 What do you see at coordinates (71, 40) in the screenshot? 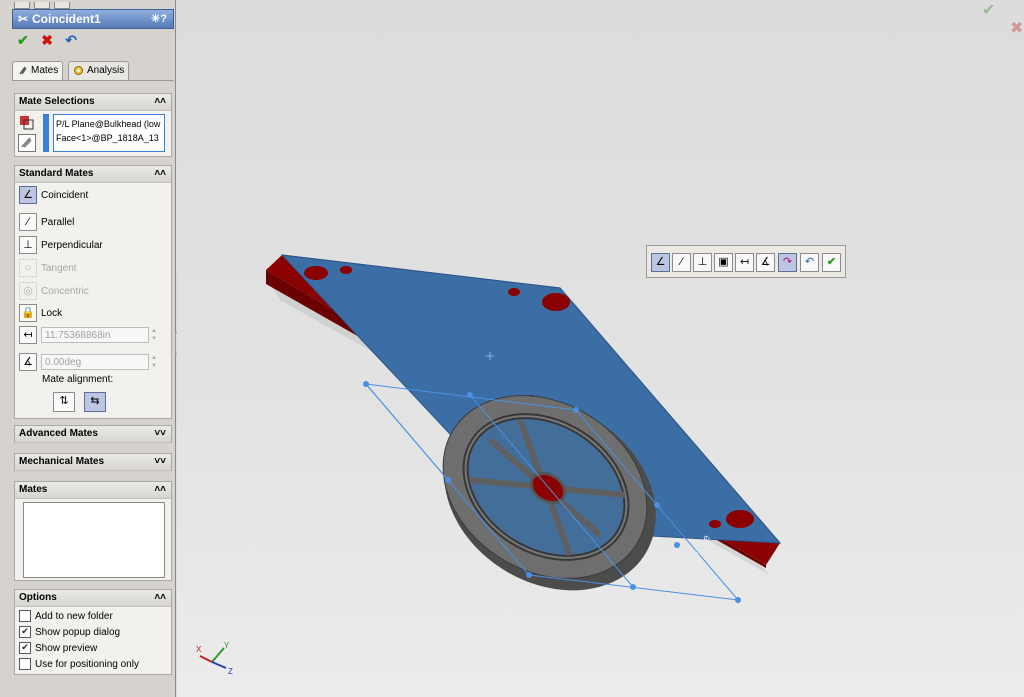
I see `undo-button: ↶` at bounding box center [71, 40].